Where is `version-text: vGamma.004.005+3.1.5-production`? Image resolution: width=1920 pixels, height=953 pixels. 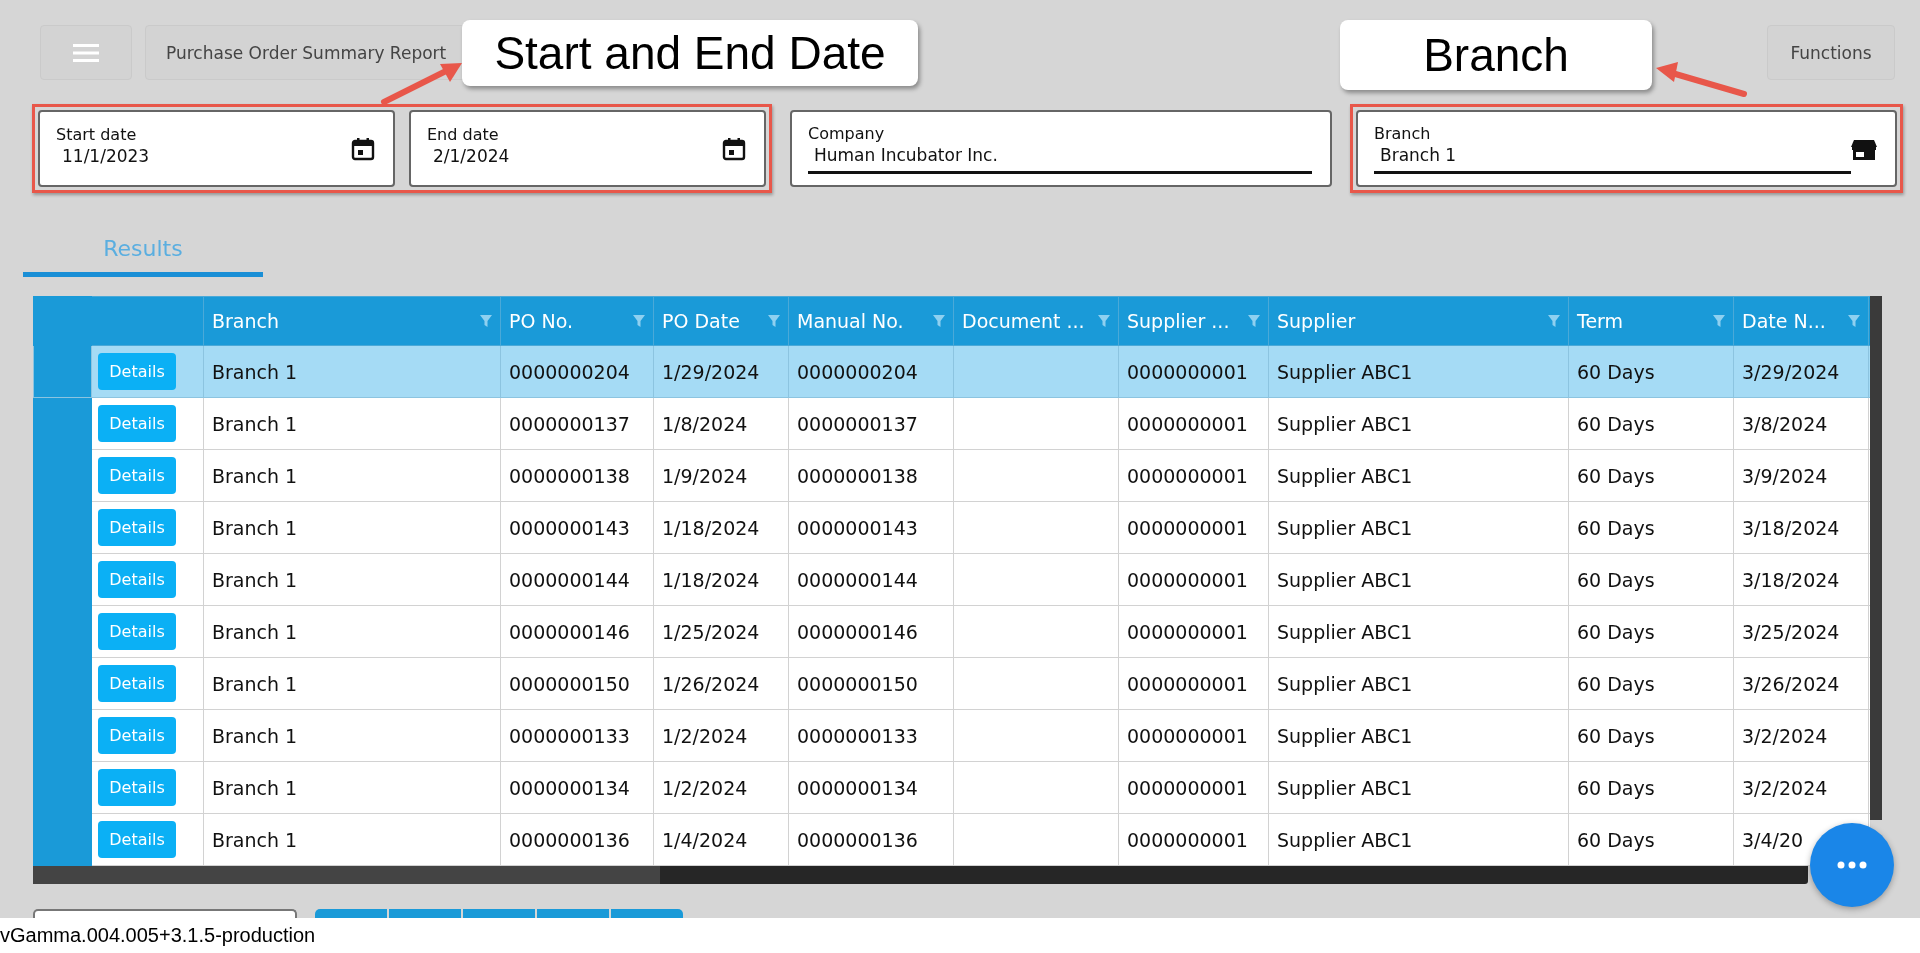
version-text: vGamma.004.005+3.1.5-production is located at coordinates (158, 935).